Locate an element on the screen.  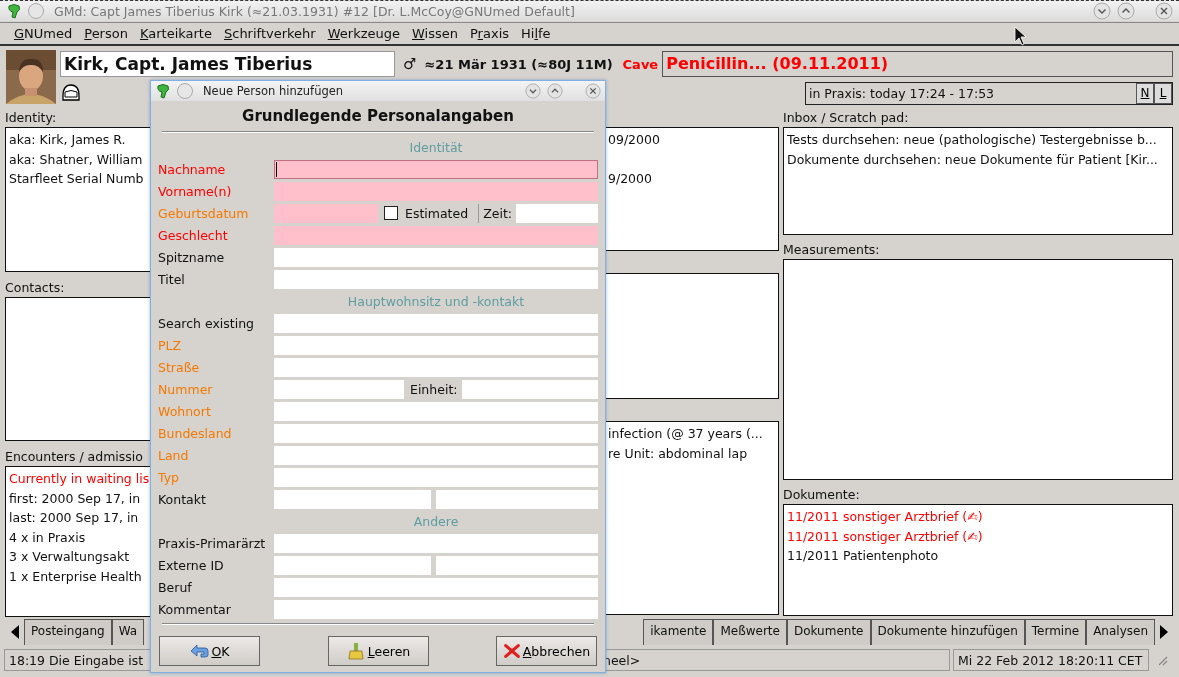
cave-label: Cave is located at coordinates (640, 64).